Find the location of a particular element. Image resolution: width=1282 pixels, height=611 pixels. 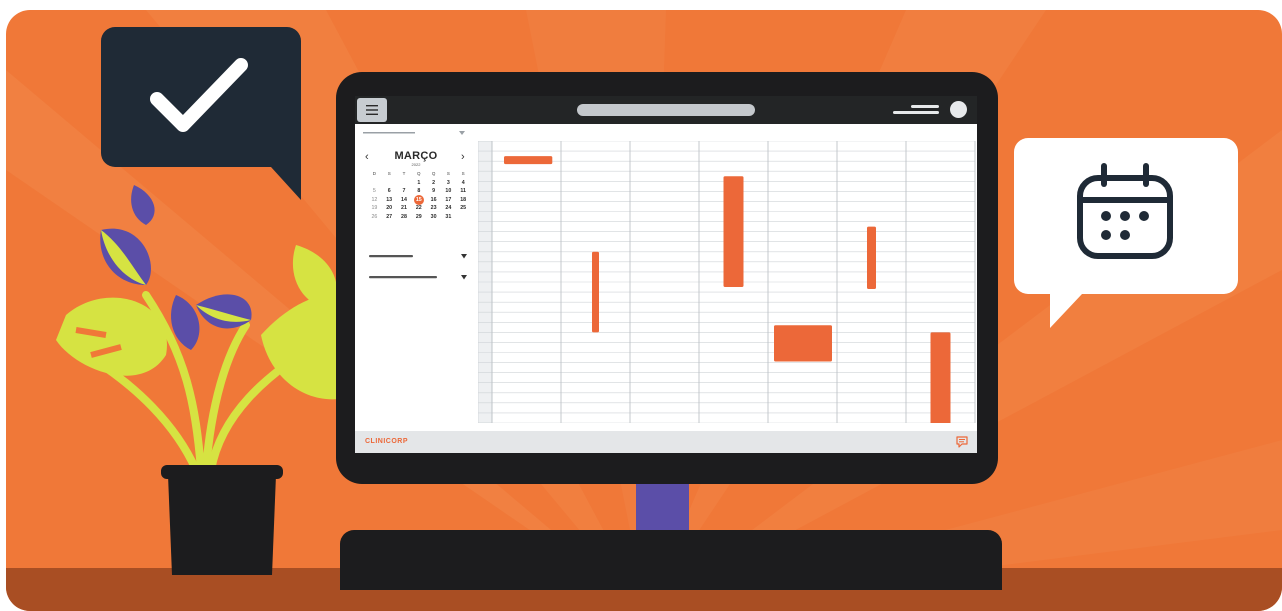

calendar-day: 13 is located at coordinates (389, 200).